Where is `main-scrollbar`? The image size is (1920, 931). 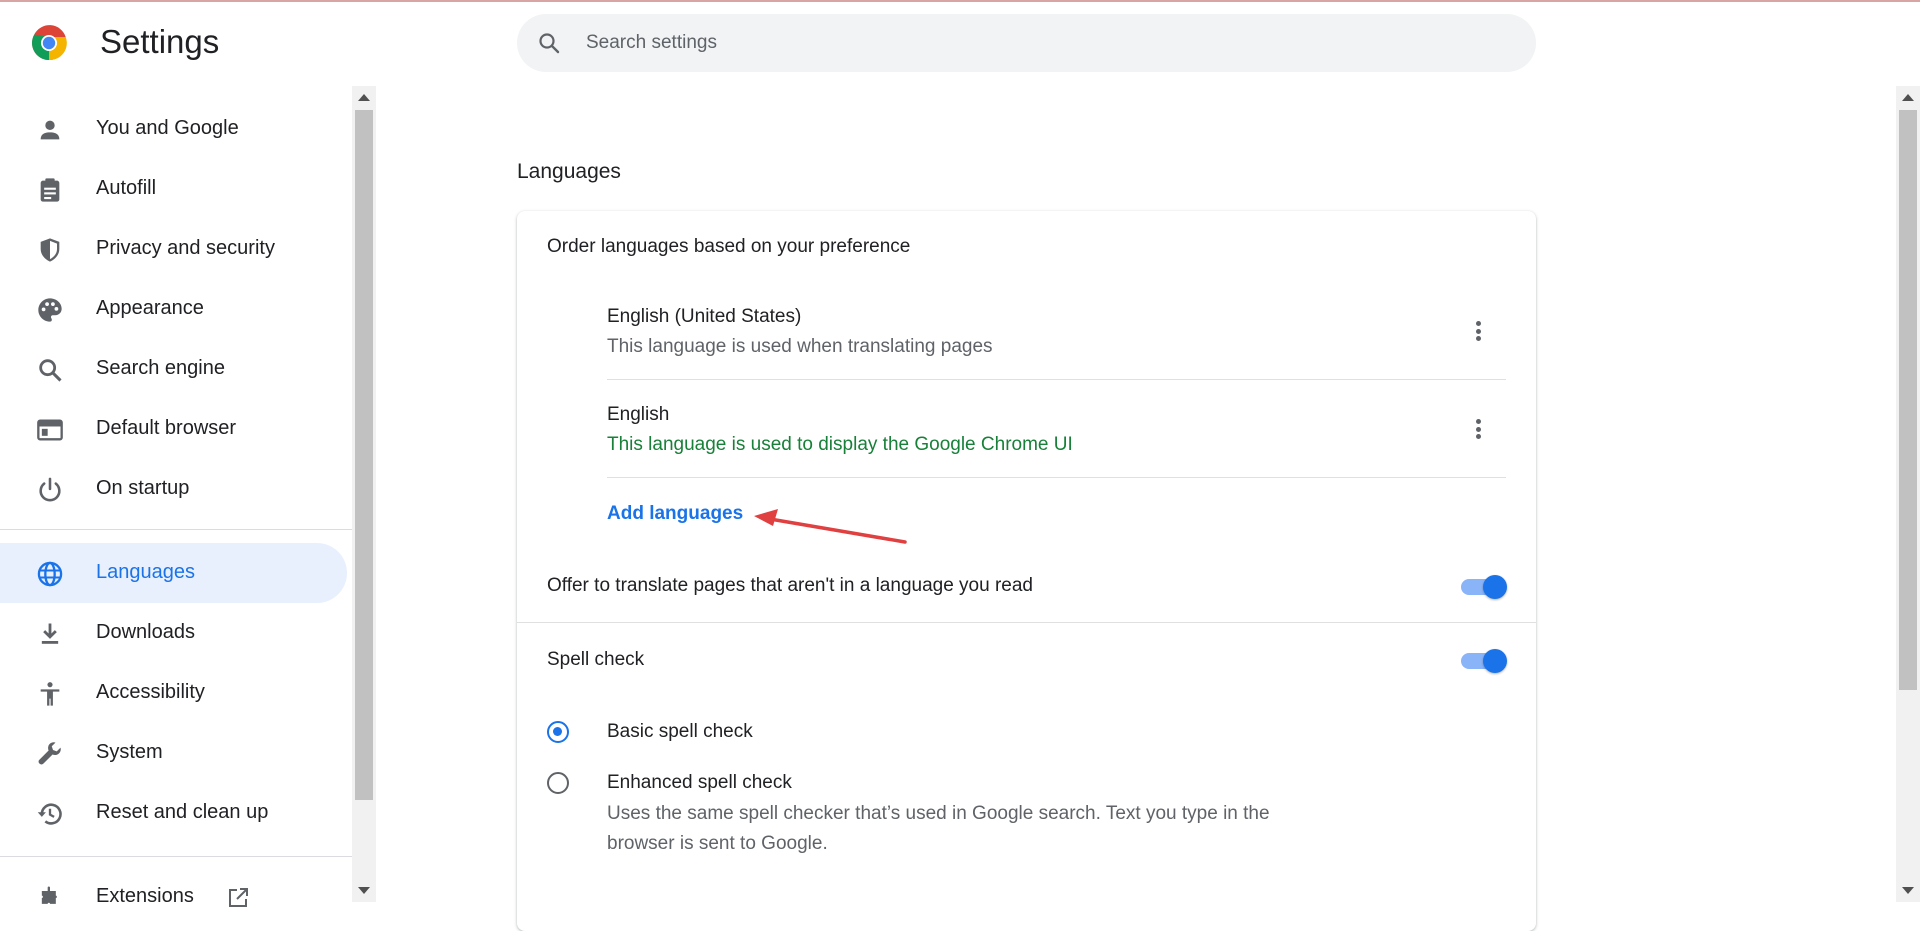
main-scrollbar is located at coordinates (1908, 494).